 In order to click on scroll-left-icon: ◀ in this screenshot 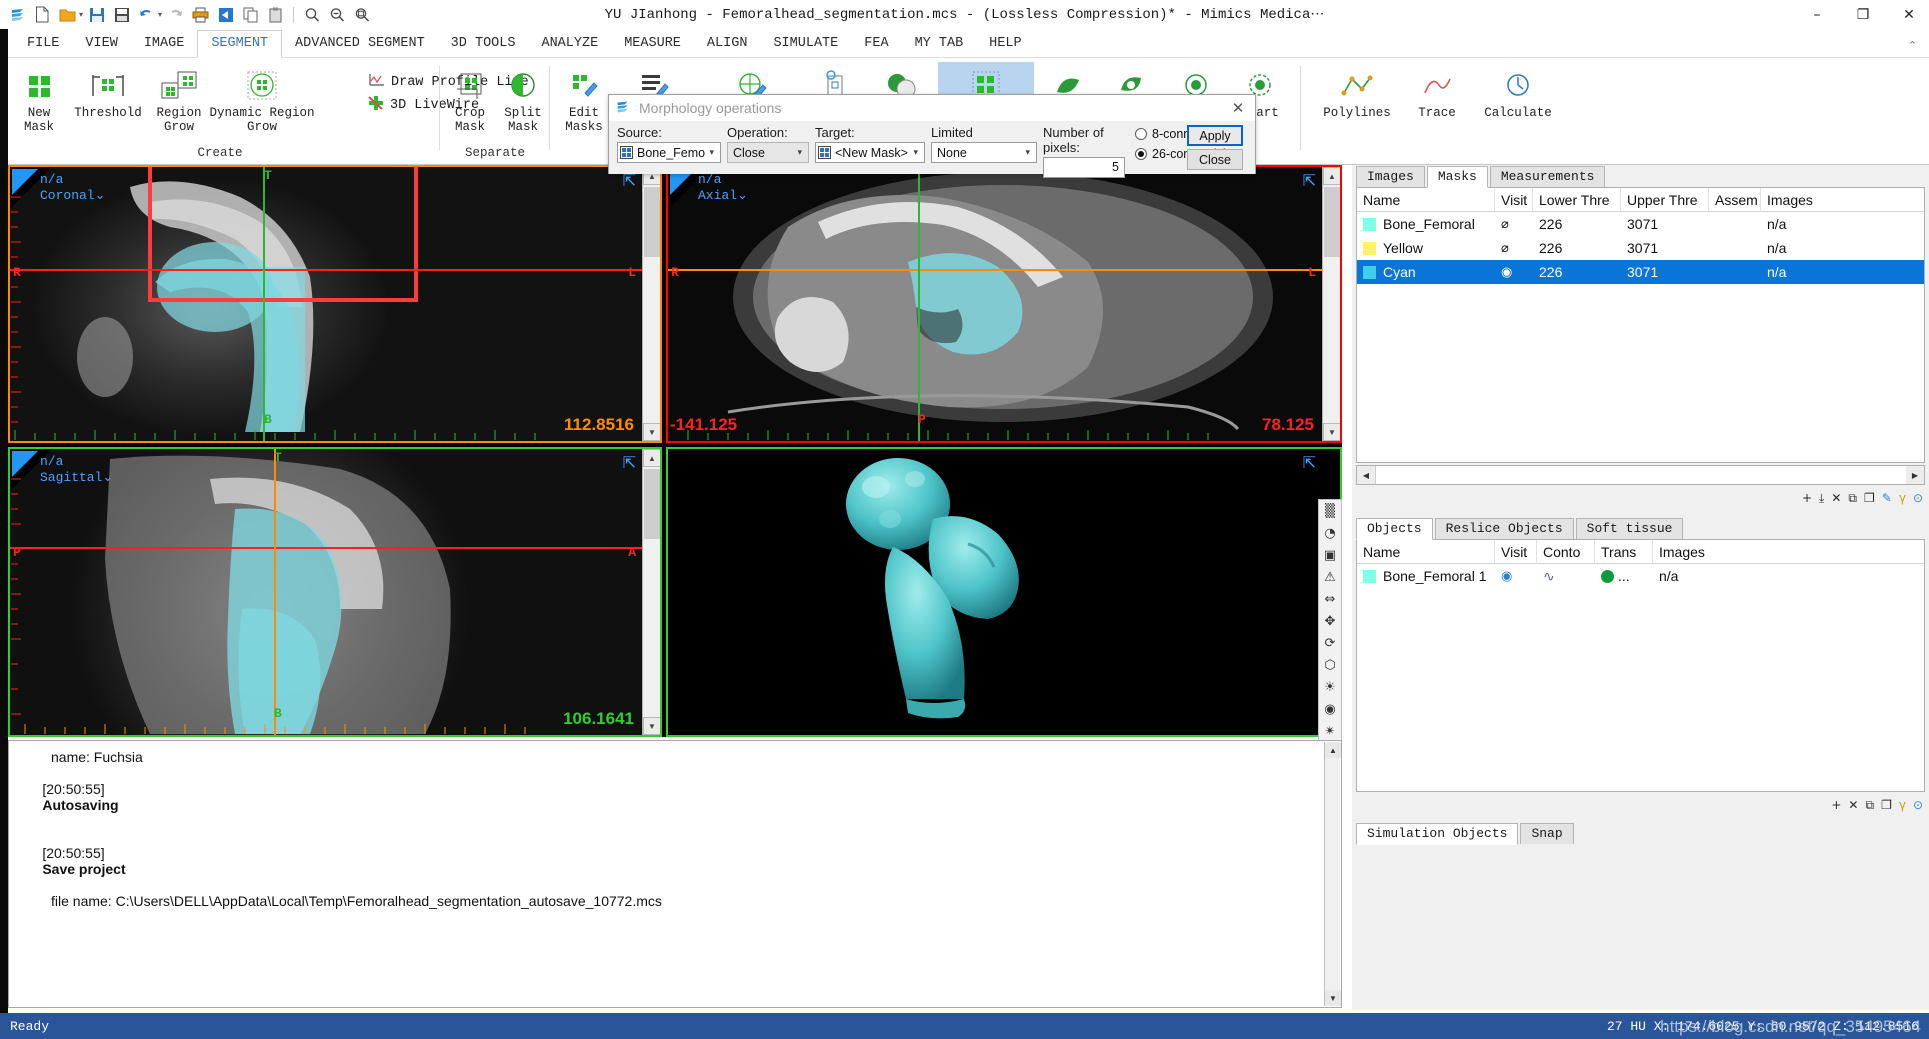, I will do `click(1366, 475)`.